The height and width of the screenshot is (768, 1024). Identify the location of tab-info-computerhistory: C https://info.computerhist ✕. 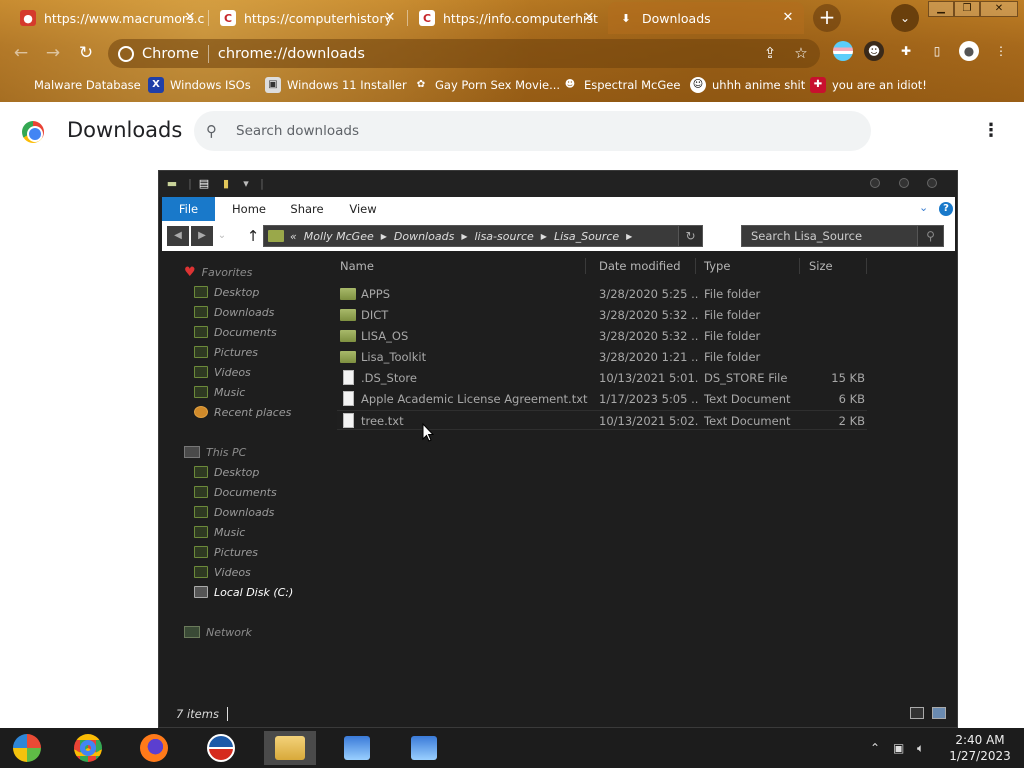
(507, 18).